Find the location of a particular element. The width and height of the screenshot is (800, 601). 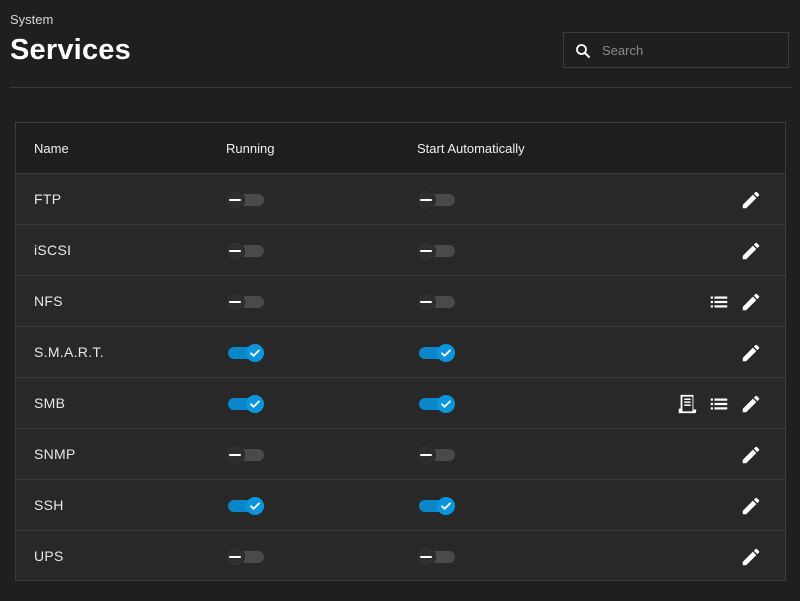

table-row: FTP is located at coordinates (400, 199).